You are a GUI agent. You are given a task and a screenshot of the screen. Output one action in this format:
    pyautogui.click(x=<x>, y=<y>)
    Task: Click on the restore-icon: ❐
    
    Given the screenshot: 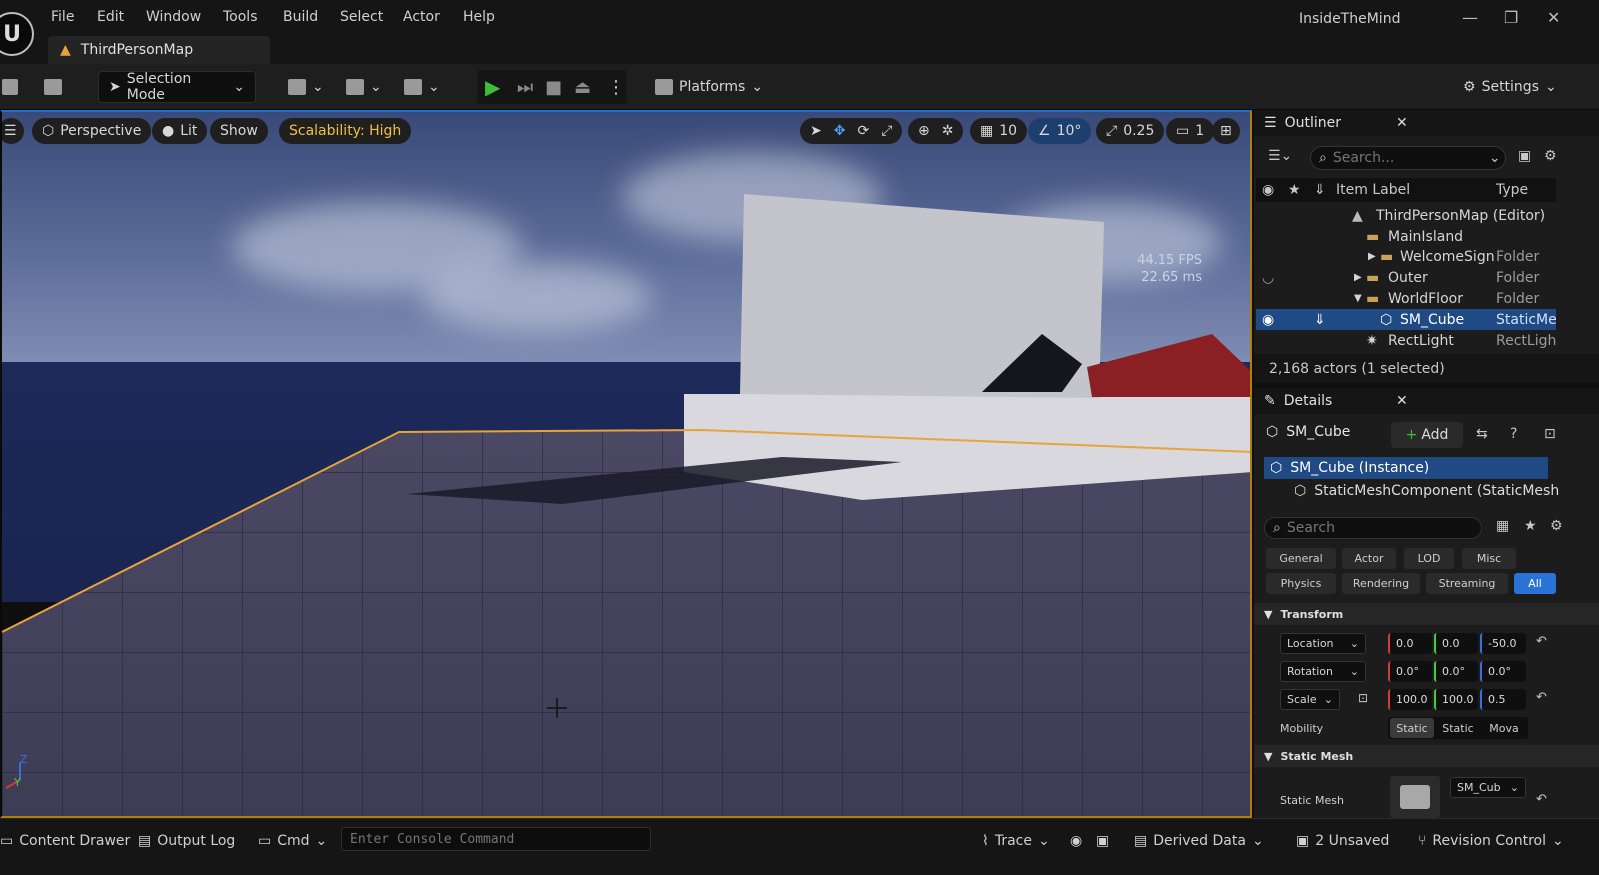 What is the action you would take?
    pyautogui.click(x=1511, y=17)
    